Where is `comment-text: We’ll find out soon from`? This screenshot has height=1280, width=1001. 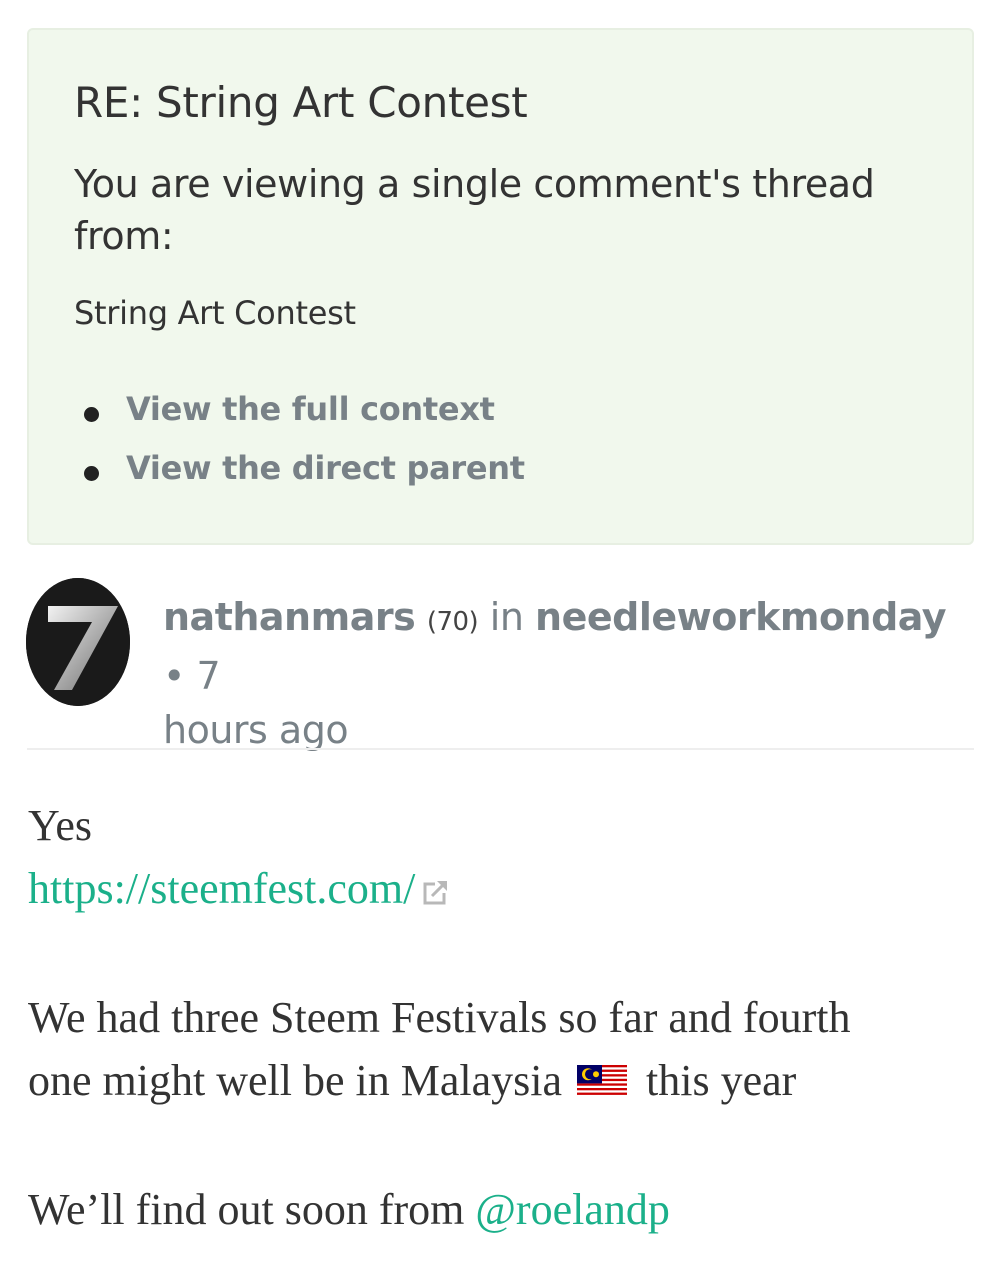 comment-text: We’ll find out soon from is located at coordinates (246, 1209).